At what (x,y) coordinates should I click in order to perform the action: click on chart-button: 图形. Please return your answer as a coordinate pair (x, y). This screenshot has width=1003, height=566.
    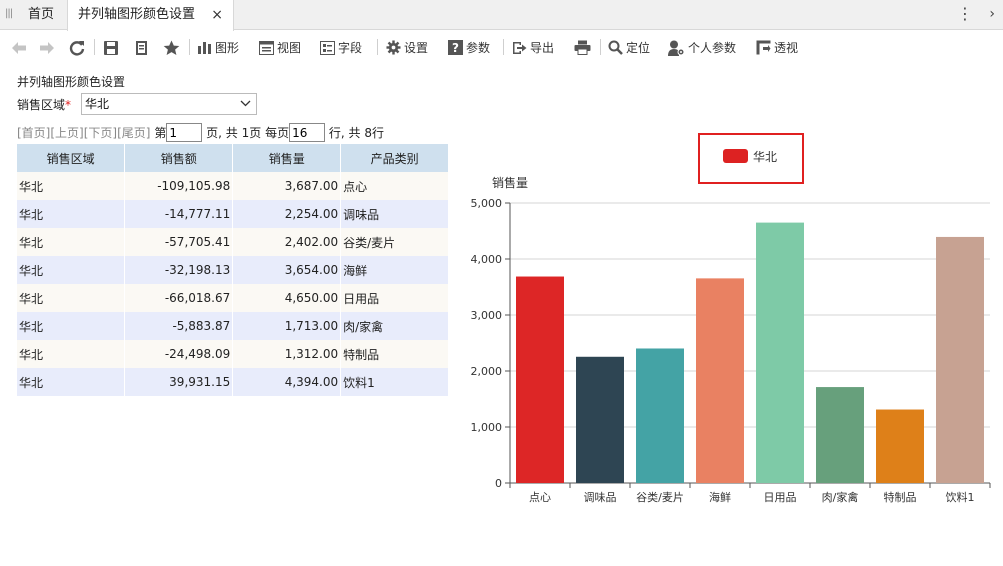
    Looking at the image, I should click on (218, 47).